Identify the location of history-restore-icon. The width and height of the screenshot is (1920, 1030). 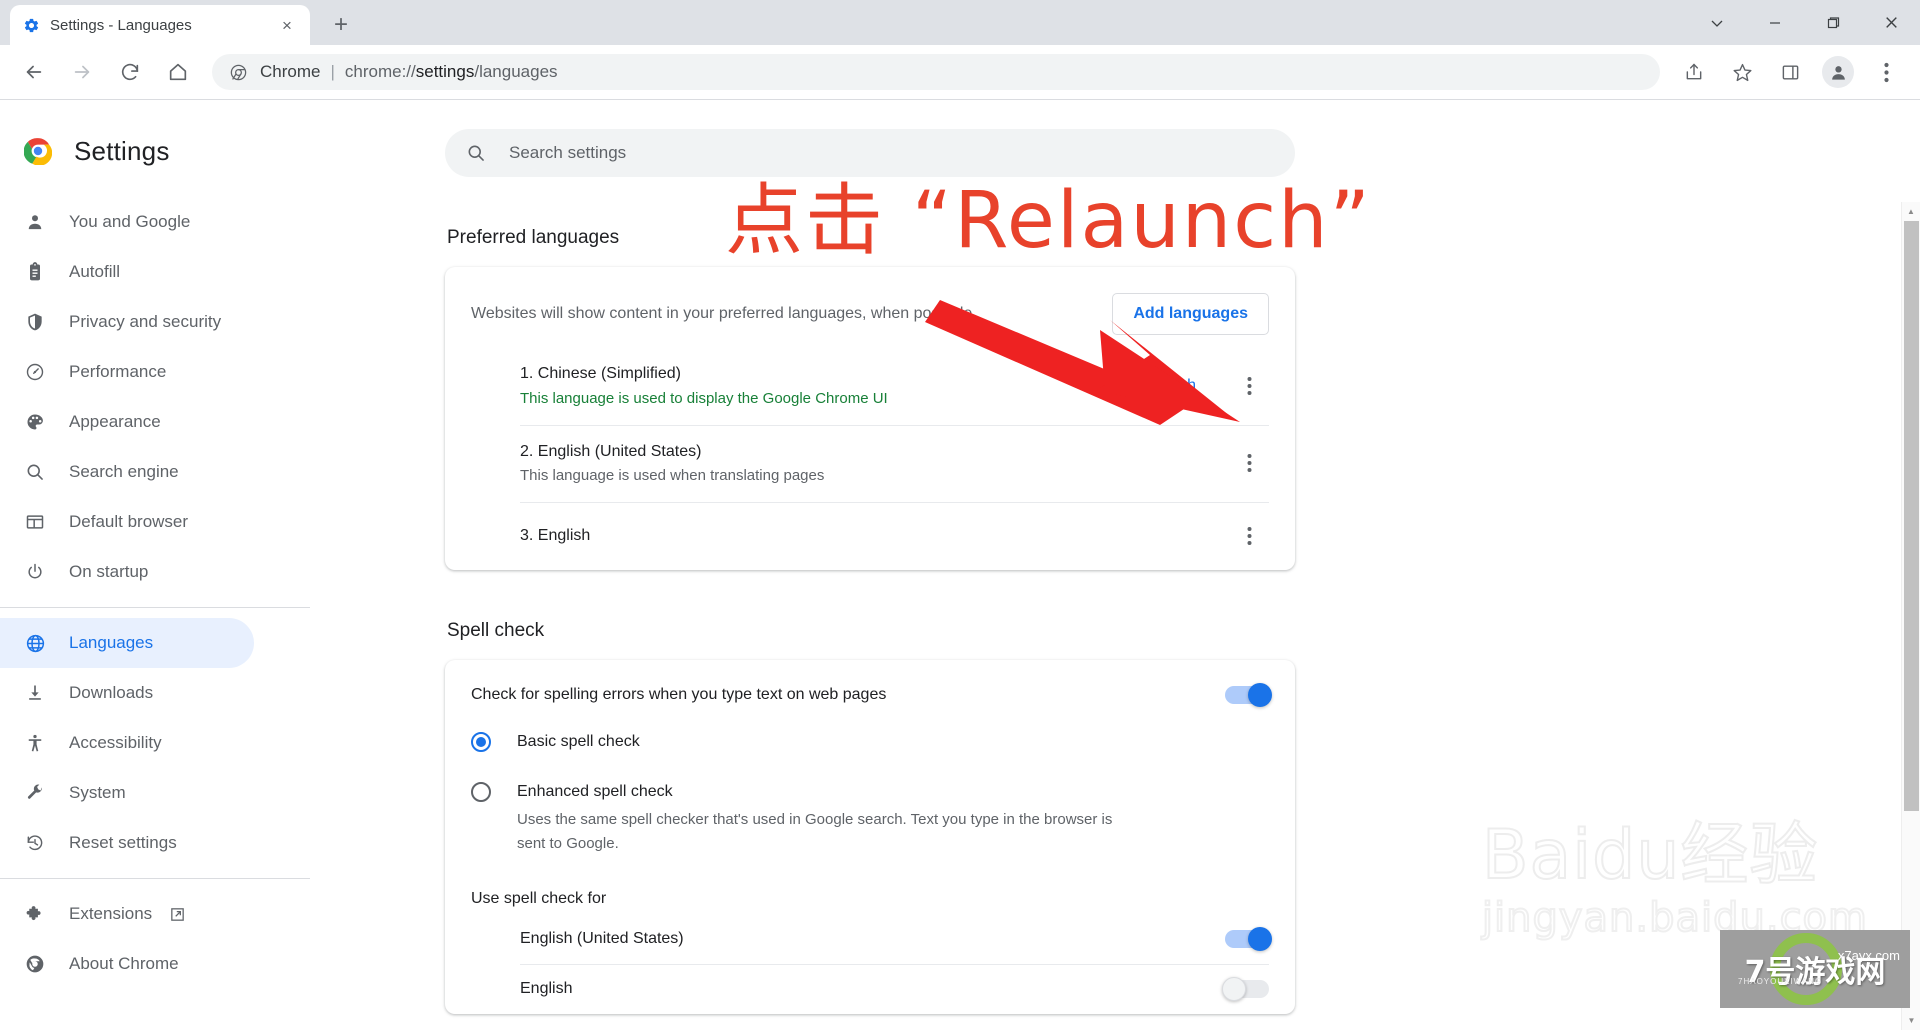
(35, 843).